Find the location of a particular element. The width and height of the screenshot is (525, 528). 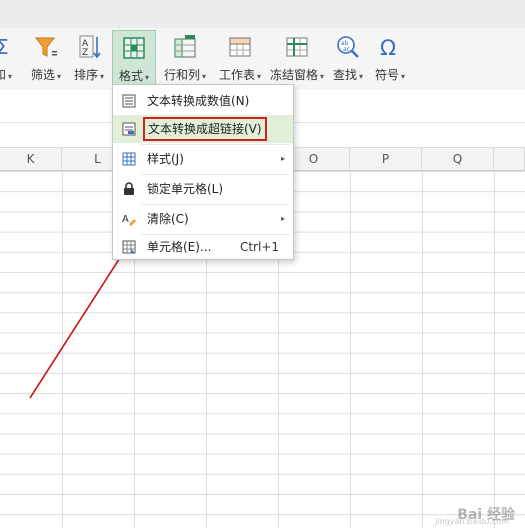

menu-item-shortcut: Ctrl+1 is located at coordinates (259, 247).